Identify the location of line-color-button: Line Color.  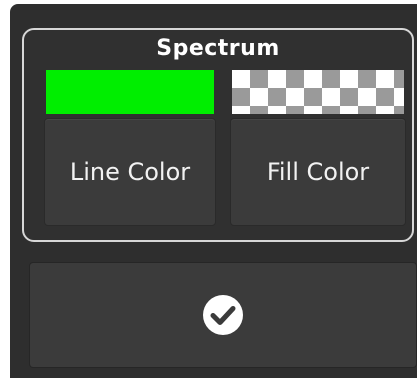
(130, 172).